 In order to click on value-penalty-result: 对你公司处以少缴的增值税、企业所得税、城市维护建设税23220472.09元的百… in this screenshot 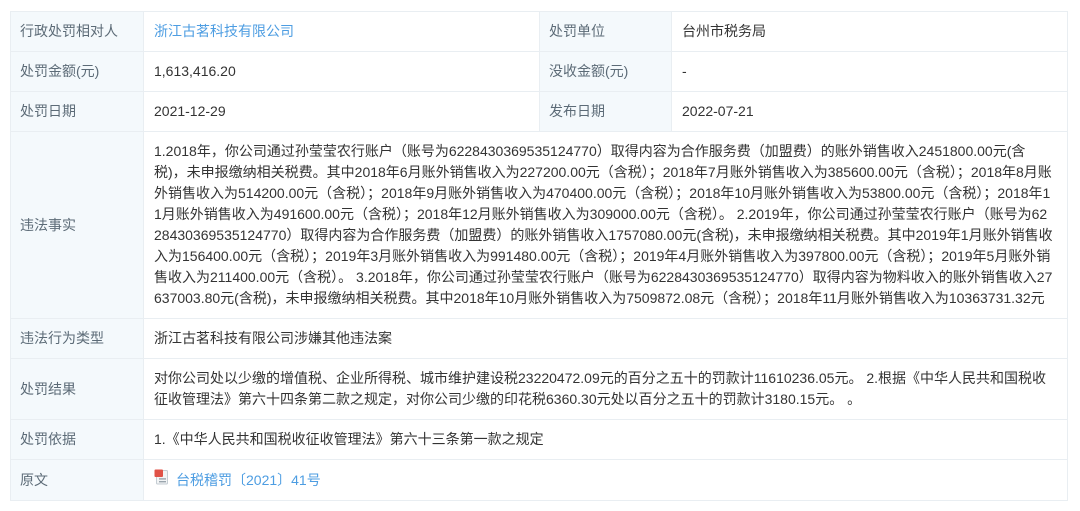, I will do `click(605, 389)`.